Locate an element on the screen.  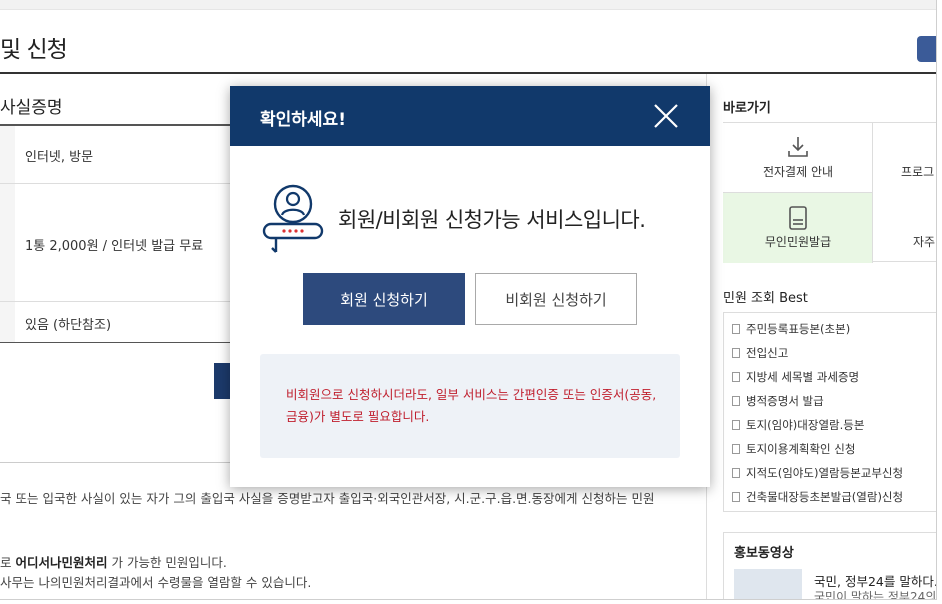
best-item: 지적도(임야도)열람등본교부신청 is located at coordinates (817, 473).